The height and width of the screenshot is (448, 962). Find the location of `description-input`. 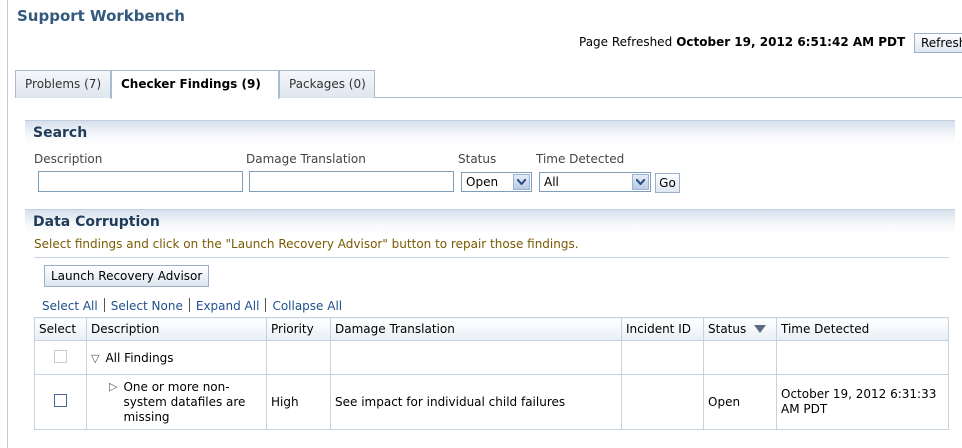

description-input is located at coordinates (140, 181).